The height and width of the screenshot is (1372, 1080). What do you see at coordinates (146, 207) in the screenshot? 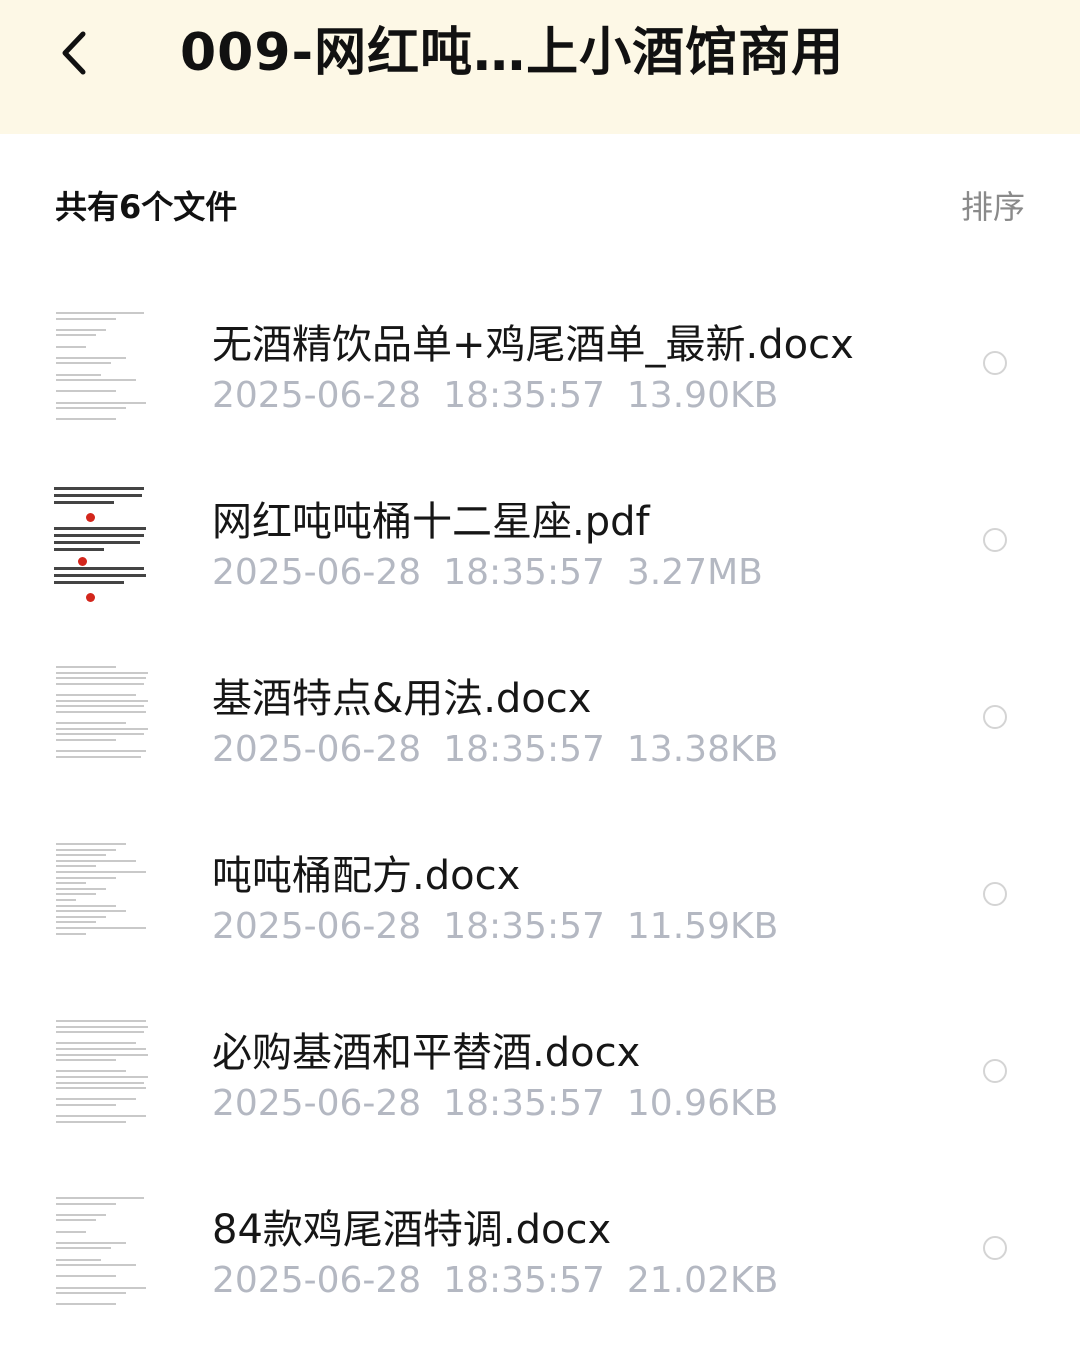
I see `file-count-label: 共有6个文件` at bounding box center [146, 207].